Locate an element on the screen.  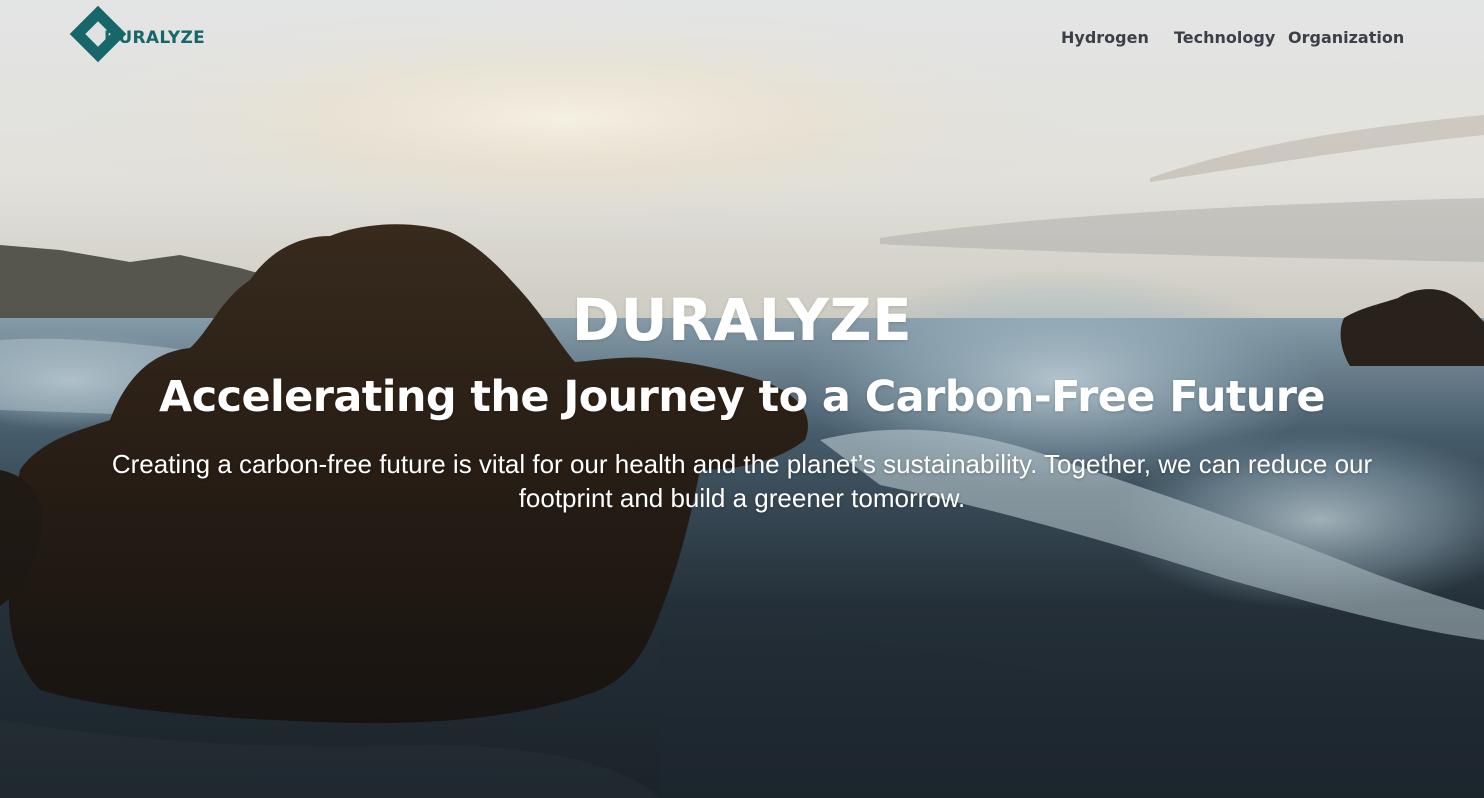
logo-link: DURALYZE is located at coordinates (141, 35).